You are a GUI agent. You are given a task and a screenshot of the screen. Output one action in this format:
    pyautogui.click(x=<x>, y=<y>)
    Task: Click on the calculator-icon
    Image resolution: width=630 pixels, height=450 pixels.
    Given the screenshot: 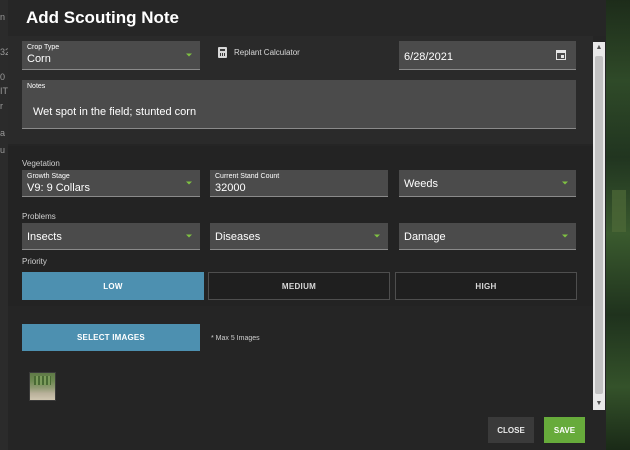 What is the action you would take?
    pyautogui.click(x=222, y=52)
    